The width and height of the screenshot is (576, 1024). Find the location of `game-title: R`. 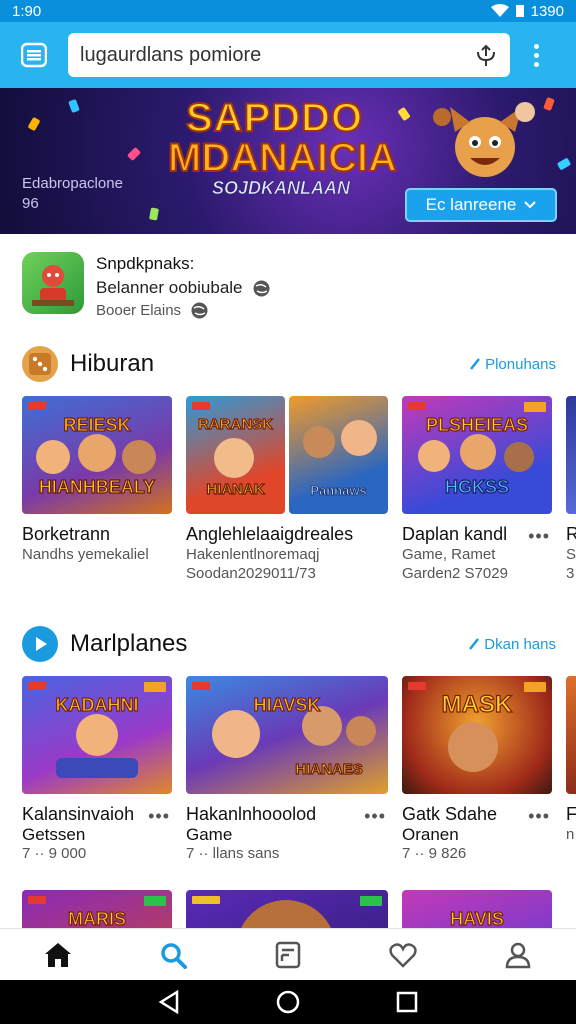

game-title: R is located at coordinates (571, 534).